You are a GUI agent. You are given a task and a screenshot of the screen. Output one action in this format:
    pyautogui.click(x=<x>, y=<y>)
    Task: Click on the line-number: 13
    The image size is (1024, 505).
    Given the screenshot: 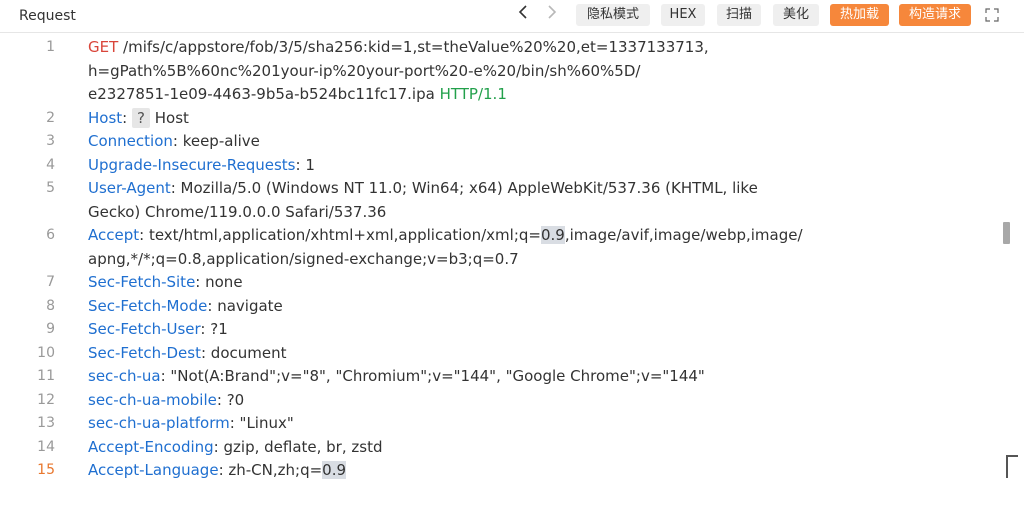 What is the action you would take?
    pyautogui.click(x=46, y=423)
    